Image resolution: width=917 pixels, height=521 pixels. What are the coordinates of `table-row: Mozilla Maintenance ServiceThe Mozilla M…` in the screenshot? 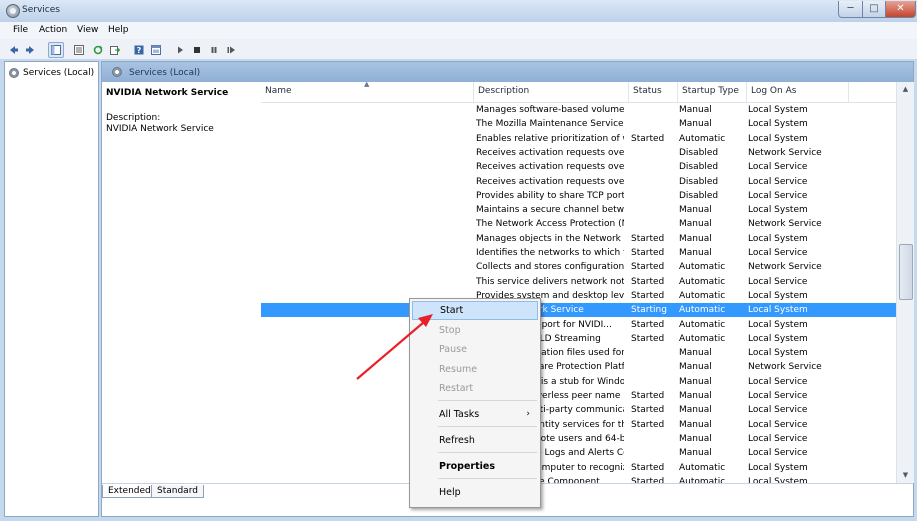 It's located at (578, 124).